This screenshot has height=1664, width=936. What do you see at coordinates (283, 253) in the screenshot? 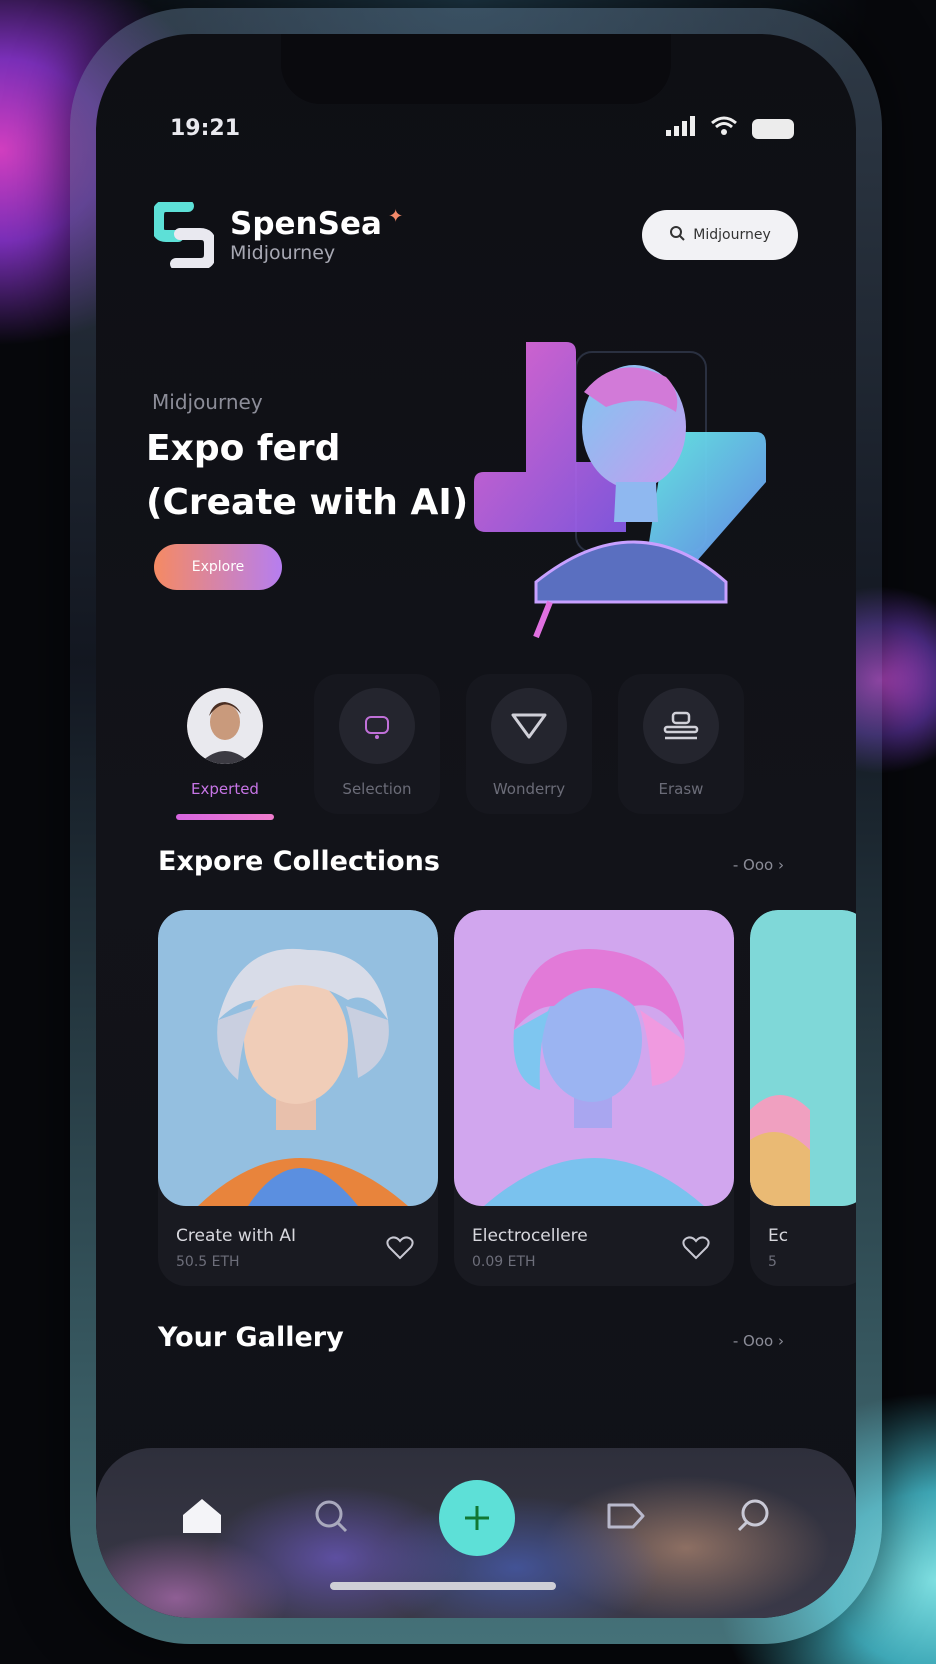
I see `brand-subtitle: Midjourney` at bounding box center [283, 253].